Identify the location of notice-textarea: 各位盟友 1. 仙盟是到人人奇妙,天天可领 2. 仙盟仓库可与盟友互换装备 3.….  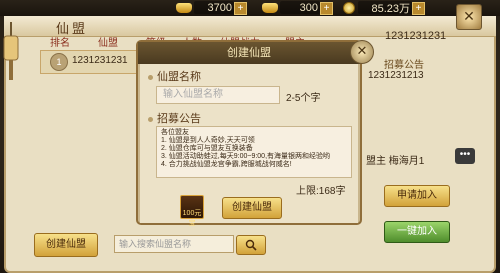
(254, 152).